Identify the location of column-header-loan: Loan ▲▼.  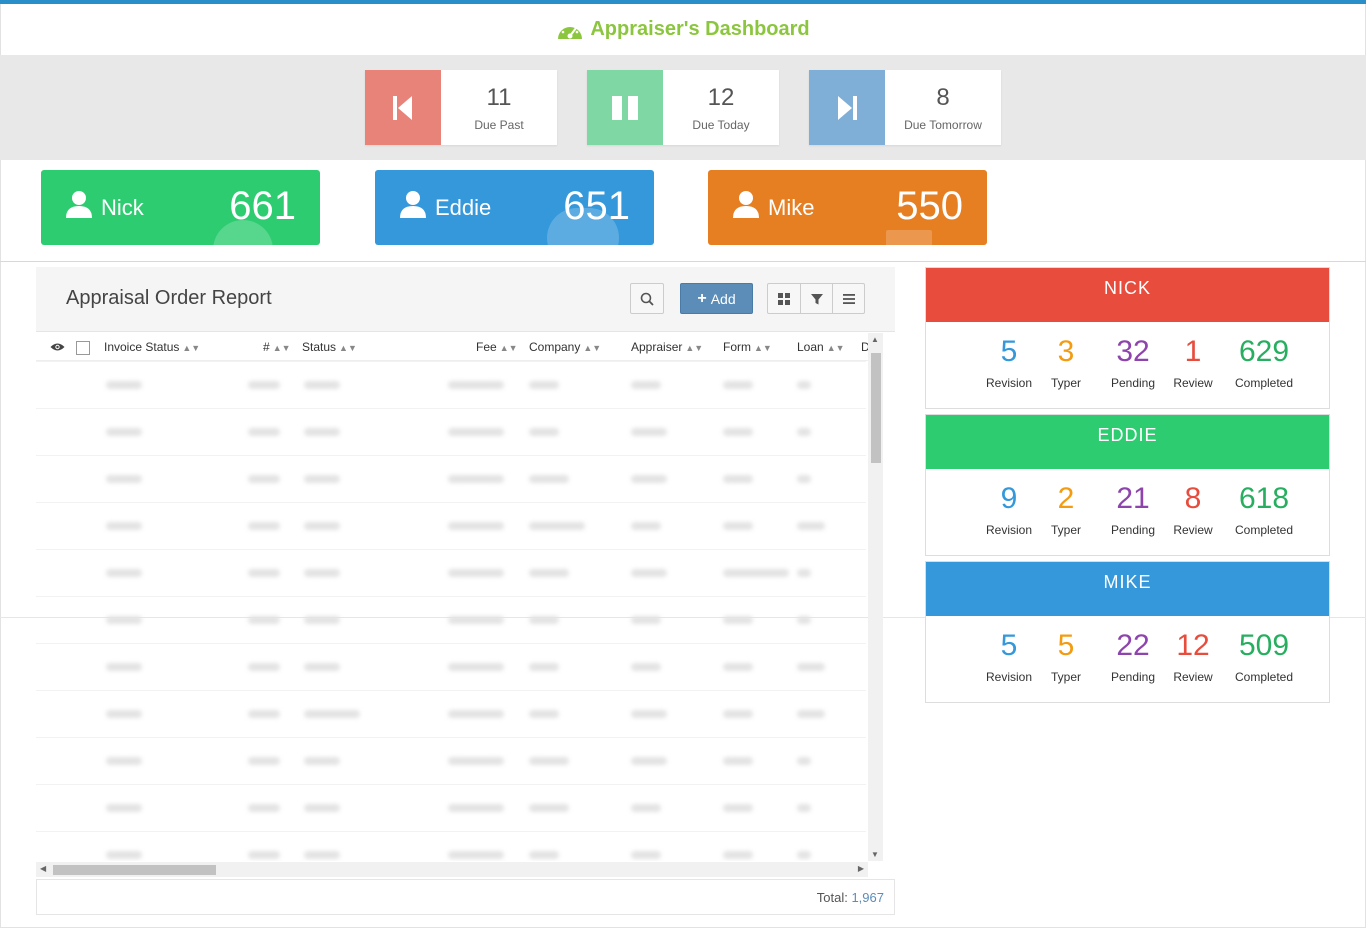
(821, 347).